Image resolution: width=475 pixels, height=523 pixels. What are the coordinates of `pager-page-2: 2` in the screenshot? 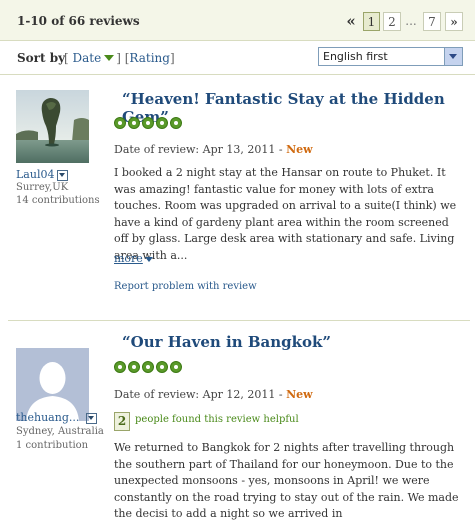 It's located at (392, 21).